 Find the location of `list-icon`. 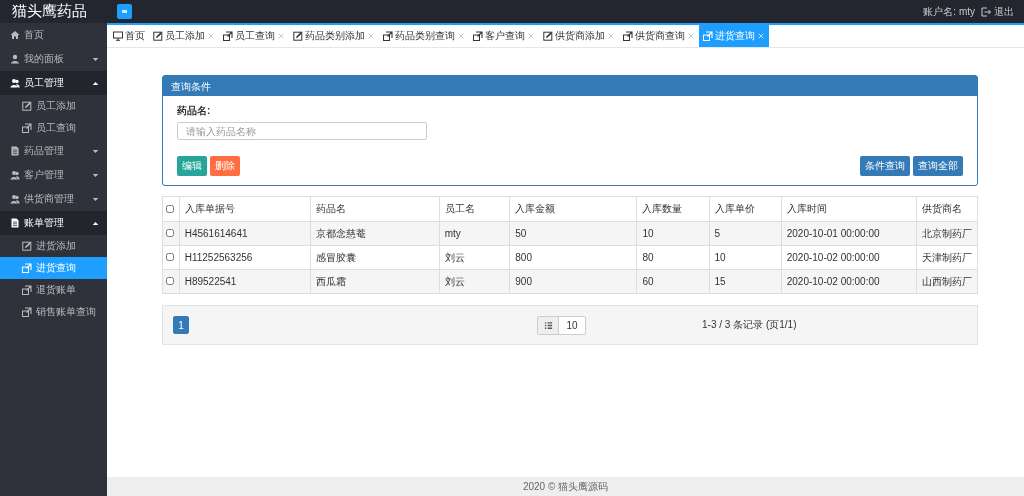

list-icon is located at coordinates (548, 325).